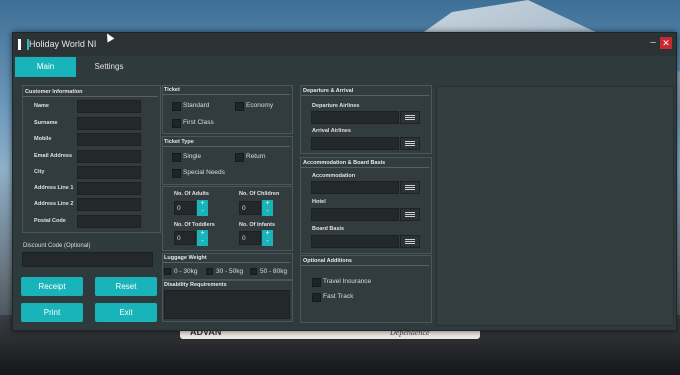  Describe the element at coordinates (194, 225) in the screenshot. I see `toddlers-label: No. Of Toddlers` at that location.